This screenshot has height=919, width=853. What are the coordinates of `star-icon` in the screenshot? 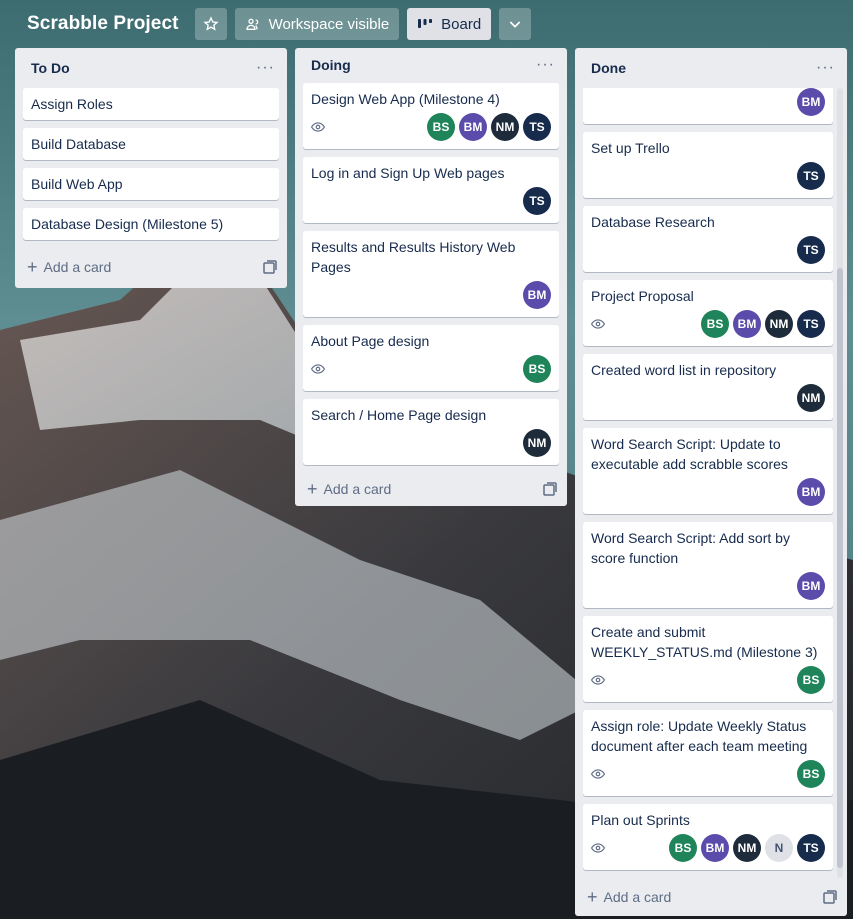 It's located at (210, 23).